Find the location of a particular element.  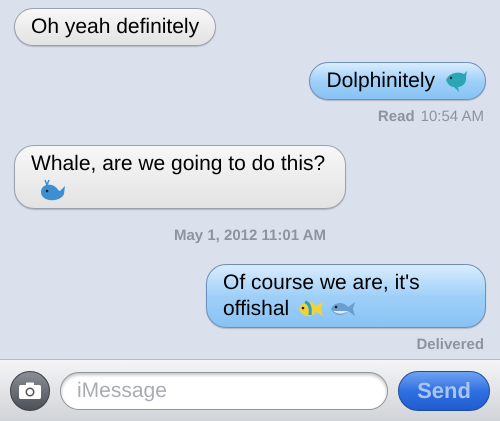

message-bubble: Whale, are we going to do this? is located at coordinates (180, 177).